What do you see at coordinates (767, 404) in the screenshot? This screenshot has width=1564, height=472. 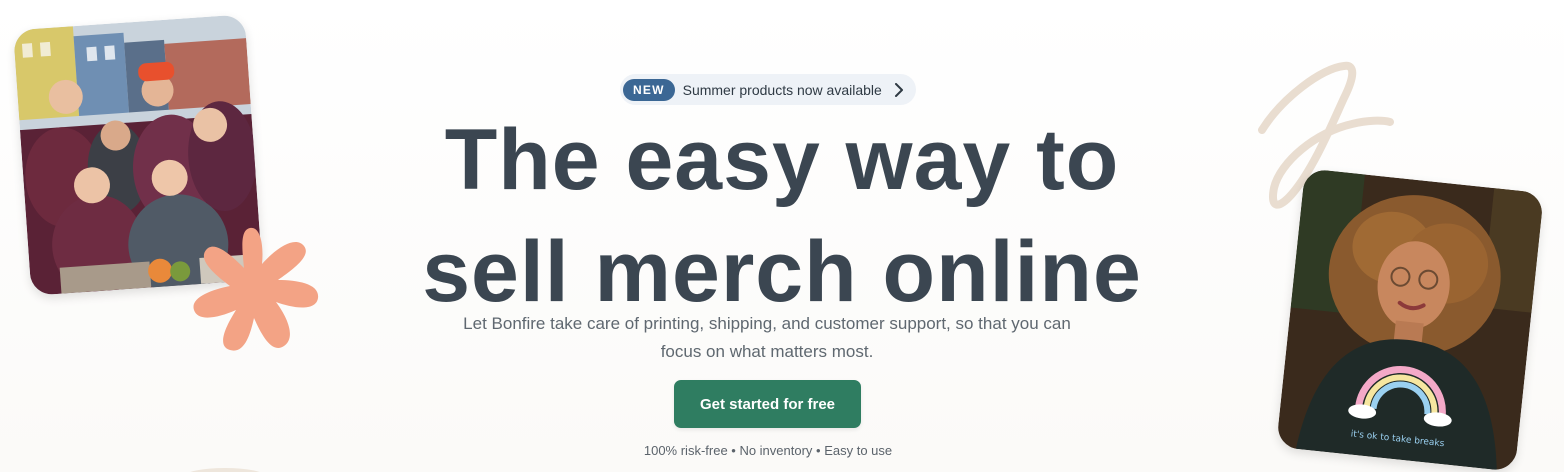 I see `get-started-button: Get started for free` at bounding box center [767, 404].